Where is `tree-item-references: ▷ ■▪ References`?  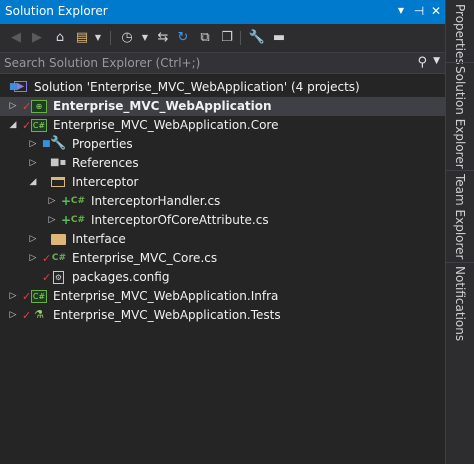 tree-item-references: ▷ ■▪ References is located at coordinates (222, 163).